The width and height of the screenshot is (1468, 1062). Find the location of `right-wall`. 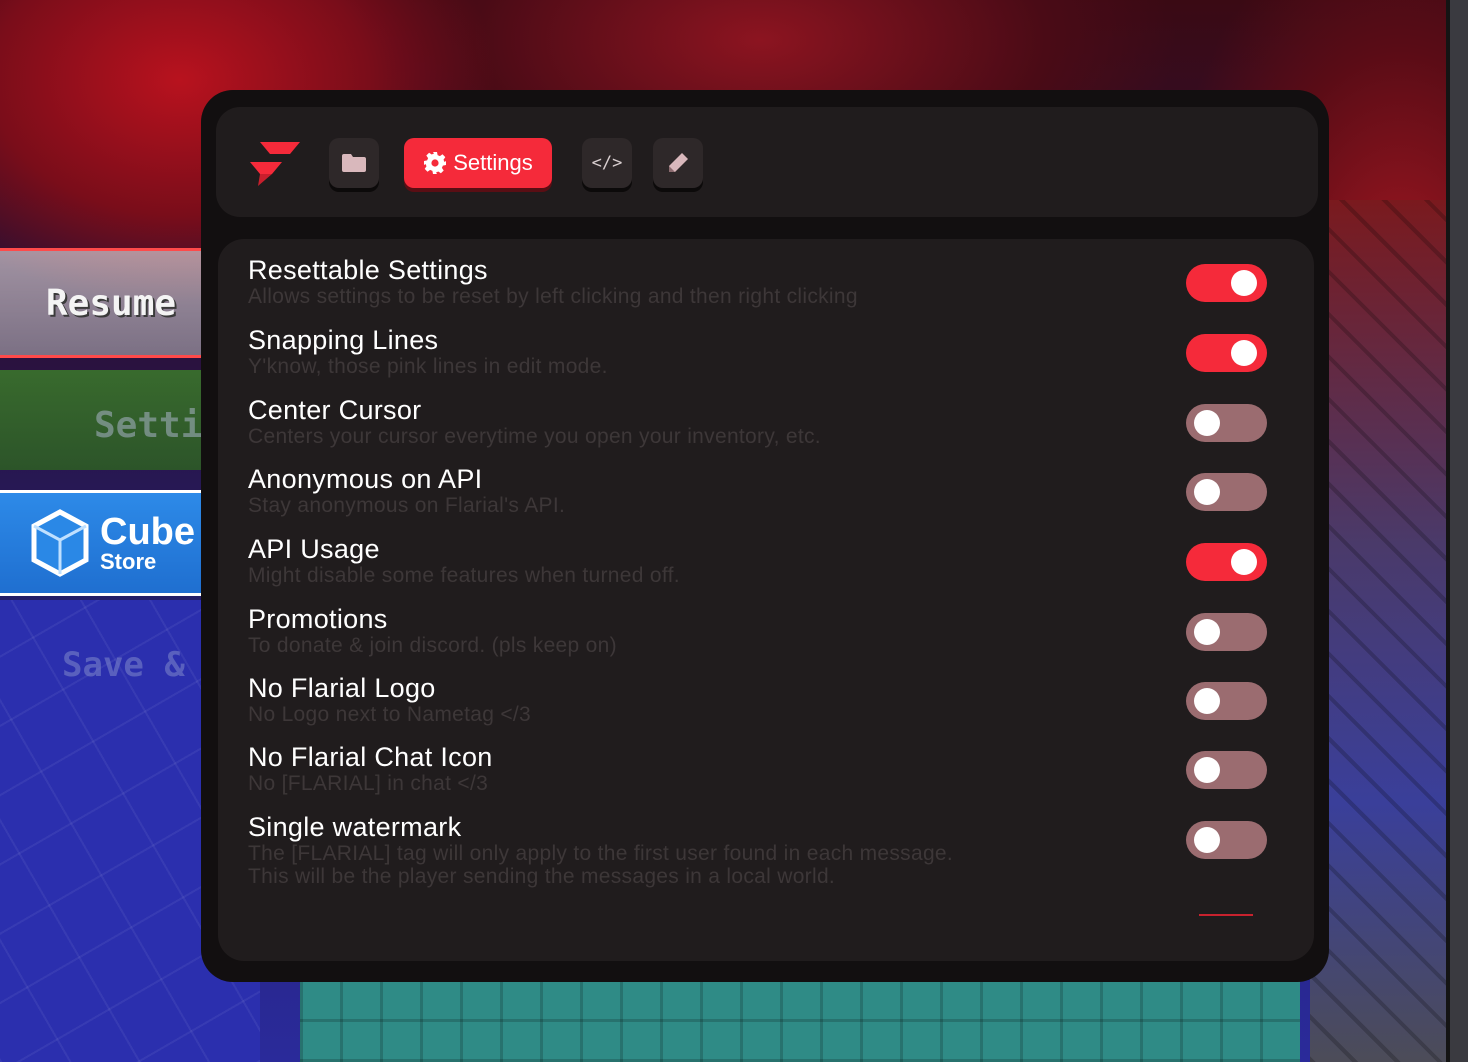

right-wall is located at coordinates (1389, 631).